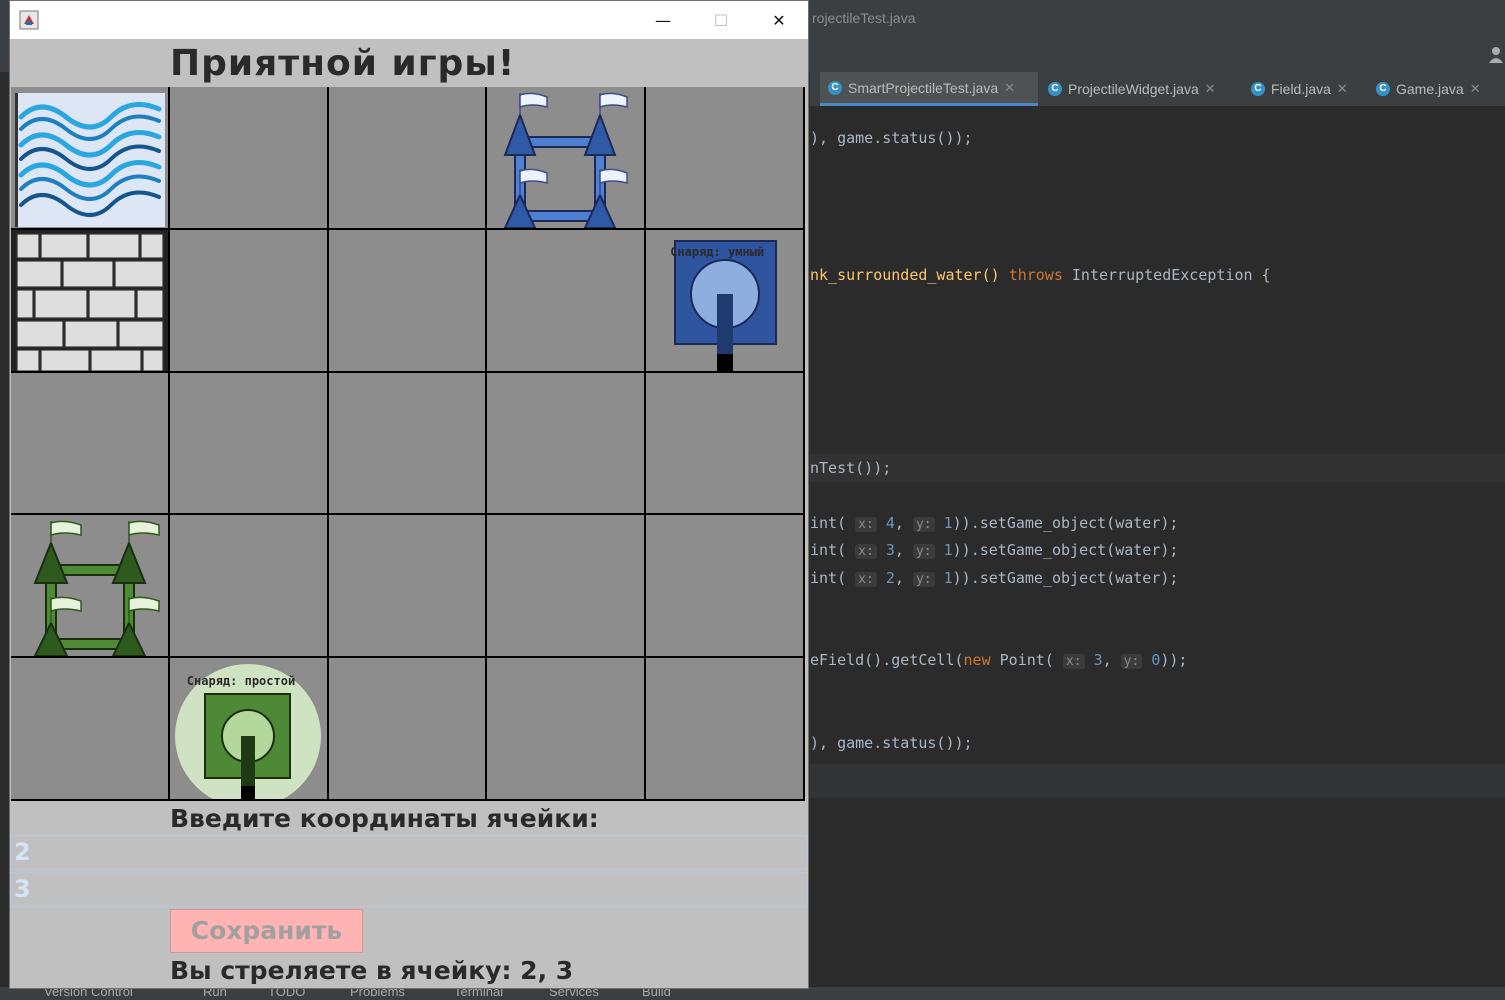 The width and height of the screenshot is (1505, 1000). I want to click on blue-tank-shell-label: Снаряд: умный, so click(717, 251).